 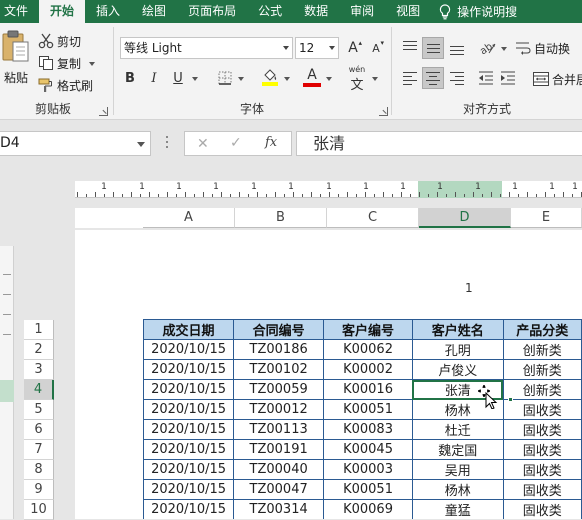 What do you see at coordinates (510, 399) in the screenshot?
I see `fill-handle` at bounding box center [510, 399].